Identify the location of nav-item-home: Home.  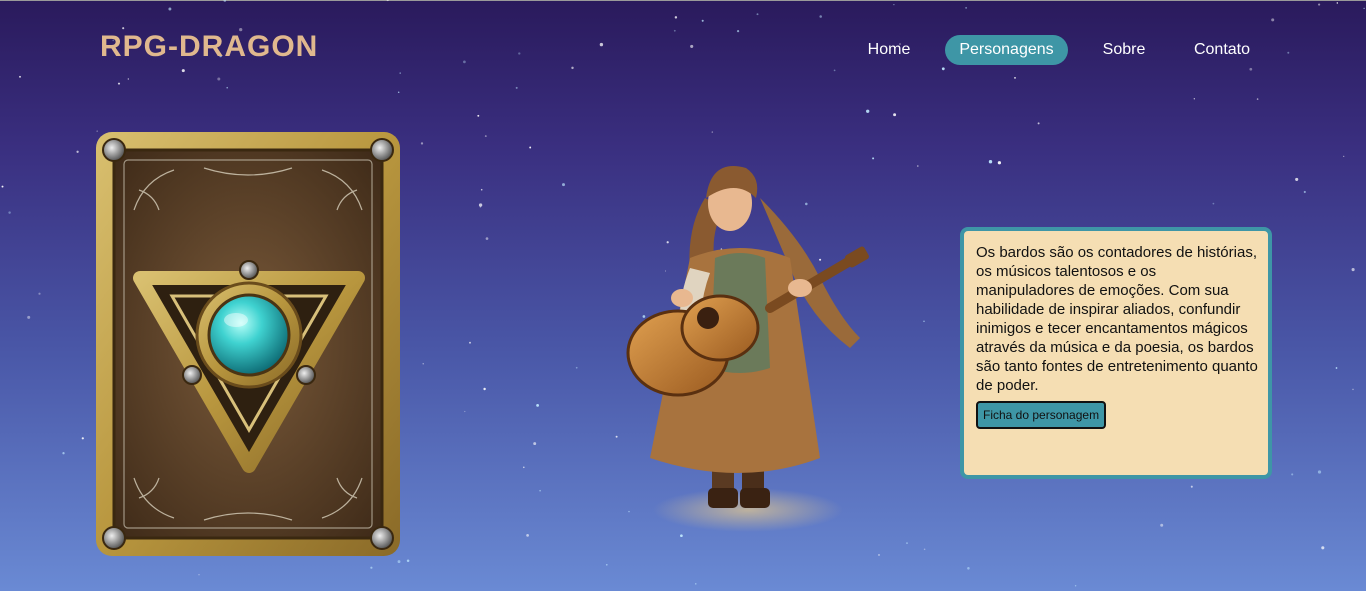
(889, 50).